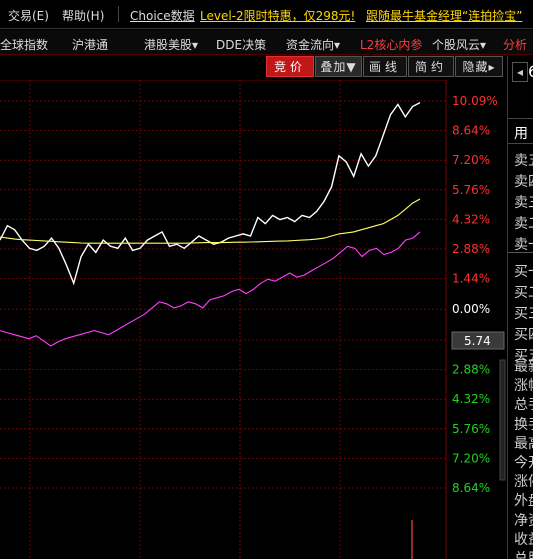  What do you see at coordinates (210, 221) in the screenshot?
I see `average-line` at bounding box center [210, 221].